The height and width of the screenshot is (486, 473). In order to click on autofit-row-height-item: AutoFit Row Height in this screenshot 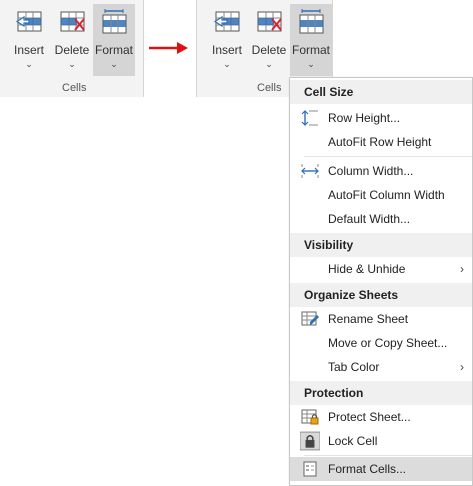, I will do `click(381, 142)`.